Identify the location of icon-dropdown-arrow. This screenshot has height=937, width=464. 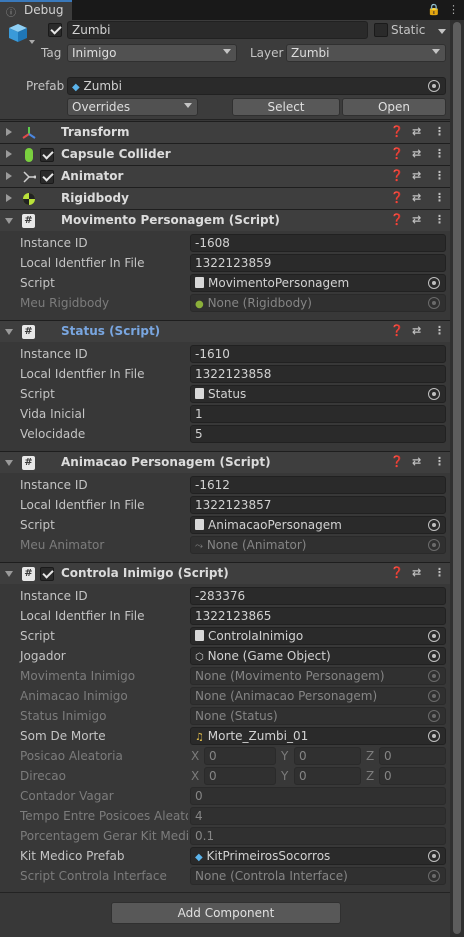
(32, 42).